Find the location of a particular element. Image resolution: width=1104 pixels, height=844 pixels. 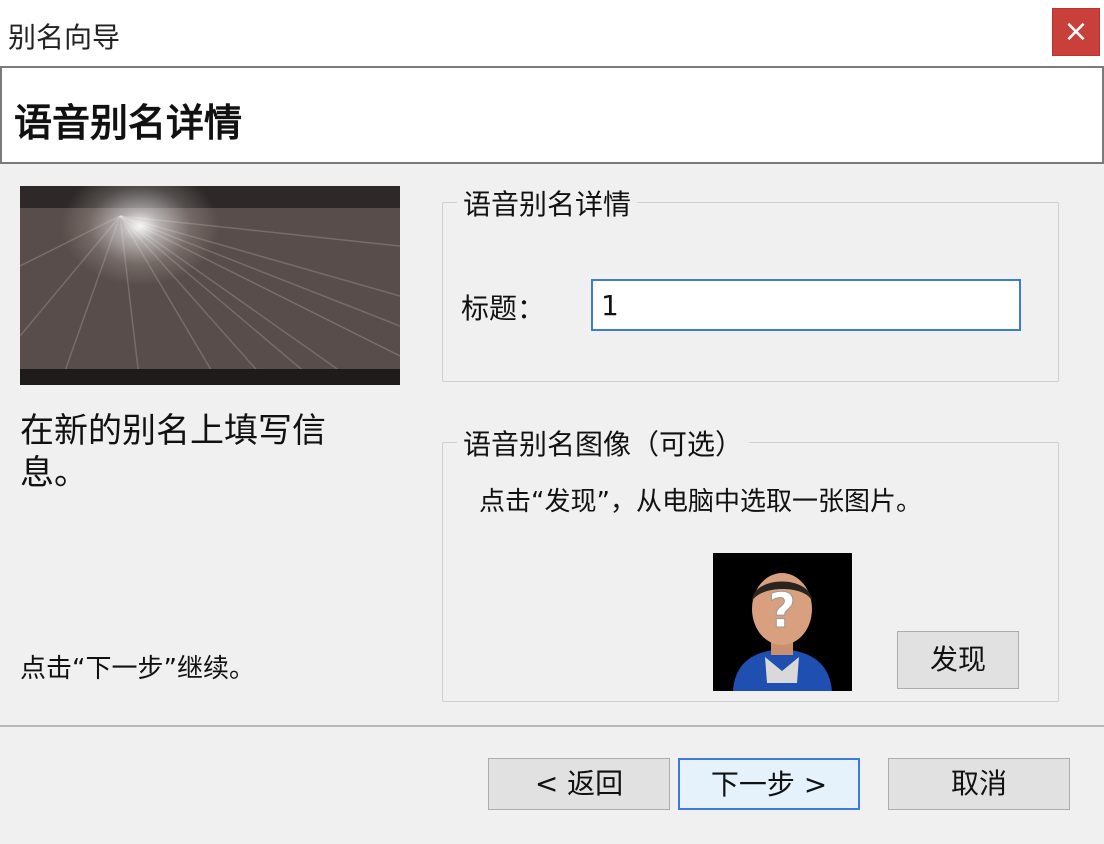

cancel-button: 取消 is located at coordinates (979, 784).